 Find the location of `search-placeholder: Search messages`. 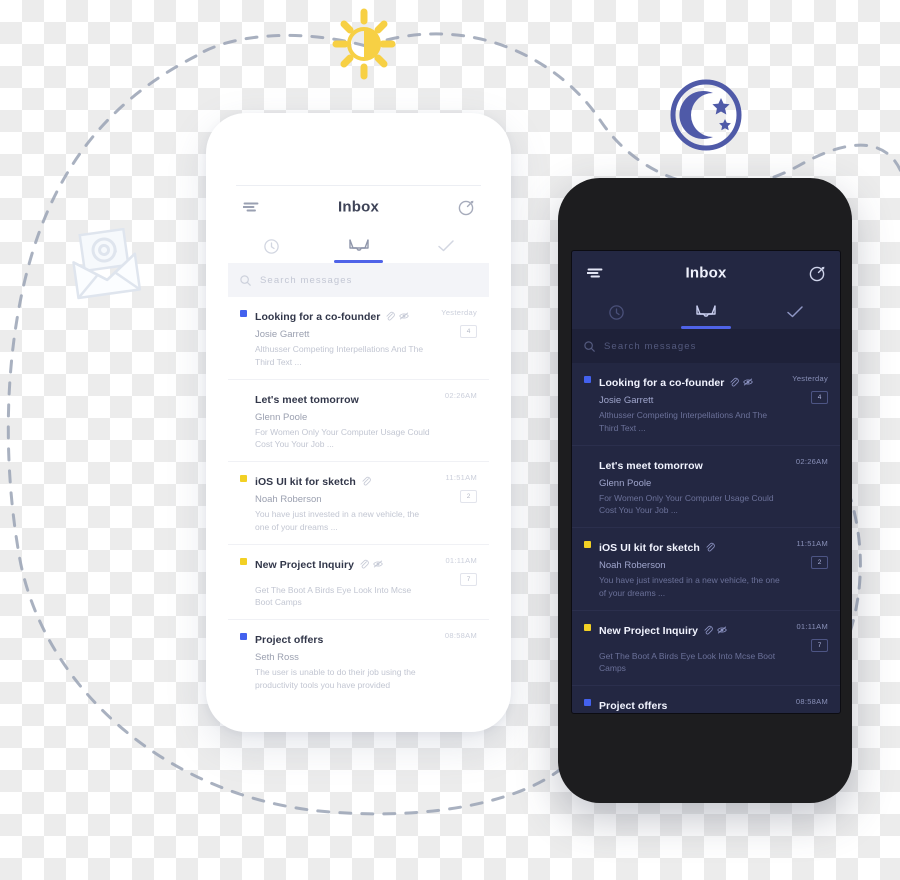

search-placeholder: Search messages is located at coordinates (650, 346).